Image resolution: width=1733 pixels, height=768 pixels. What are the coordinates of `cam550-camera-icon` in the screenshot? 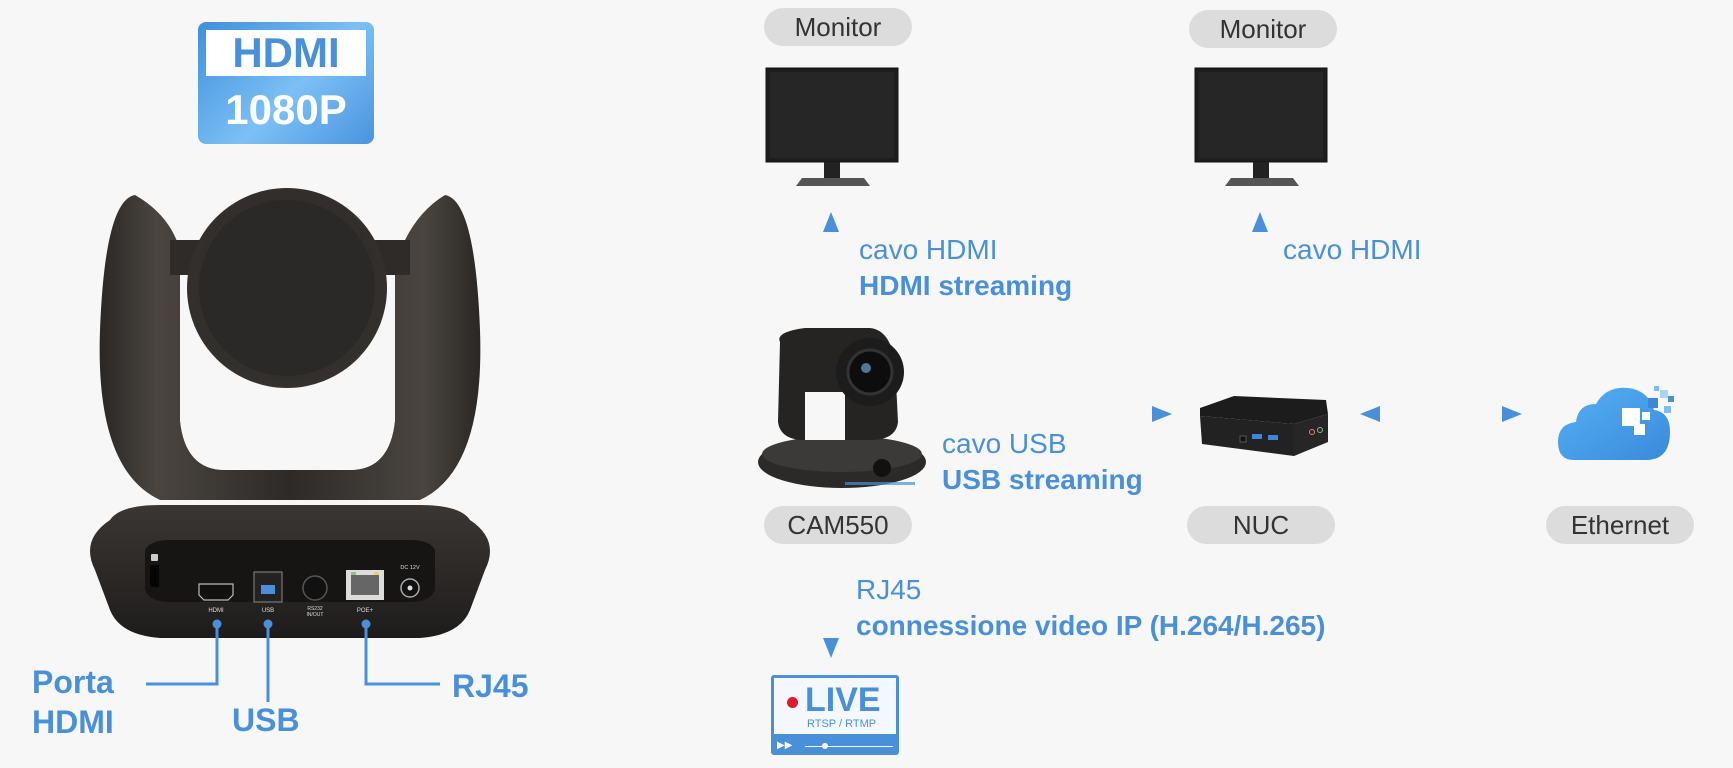 It's located at (842, 408).